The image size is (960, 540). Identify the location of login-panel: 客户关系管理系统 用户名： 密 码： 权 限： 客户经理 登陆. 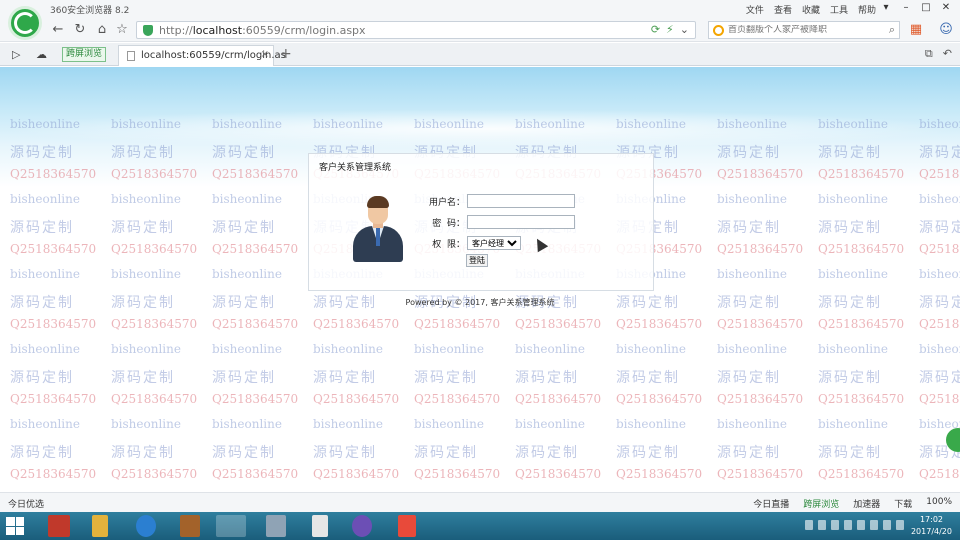
(481, 222).